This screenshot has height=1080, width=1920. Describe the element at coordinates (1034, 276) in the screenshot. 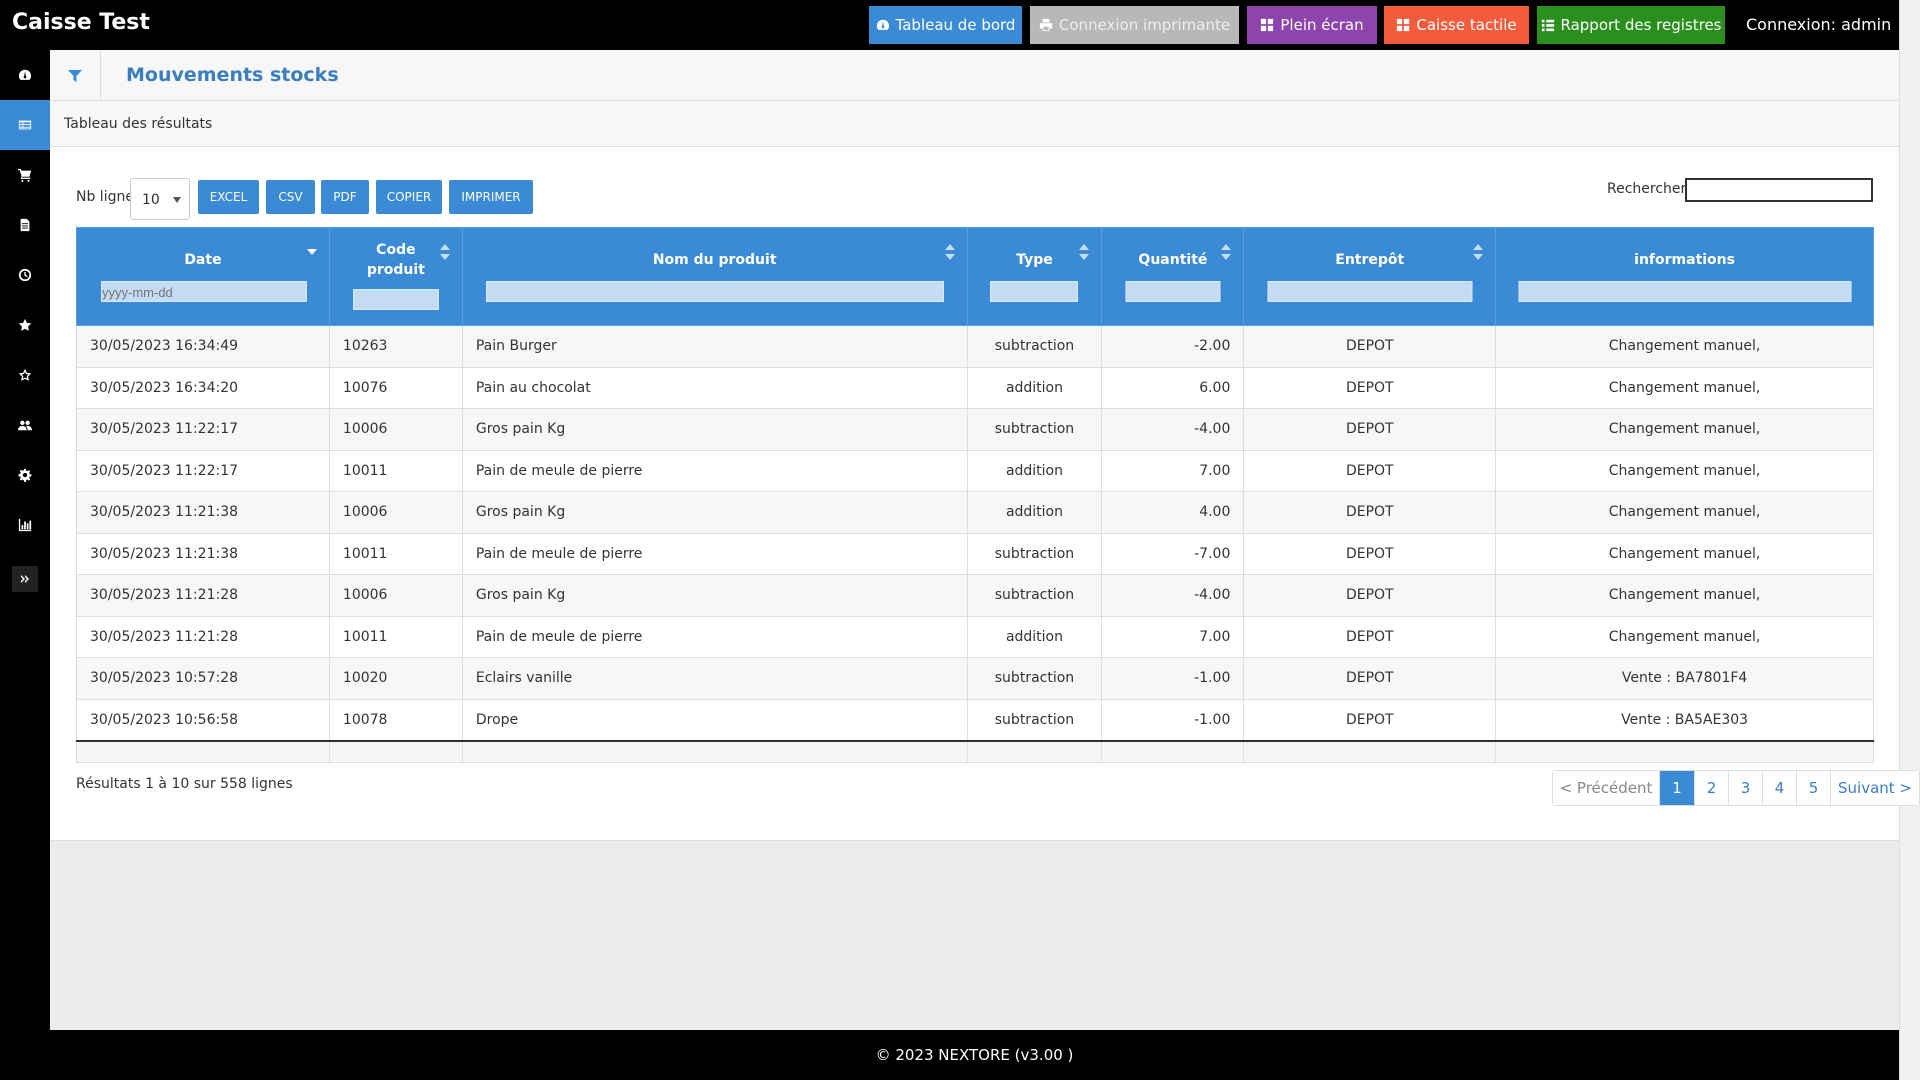

I see `column-header-type: Type` at that location.